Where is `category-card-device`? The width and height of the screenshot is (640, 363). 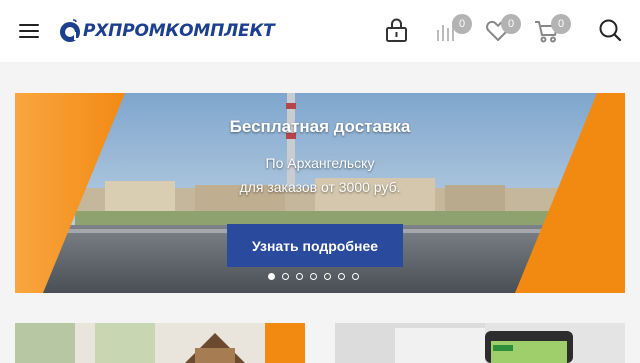 category-card-device is located at coordinates (480, 343).